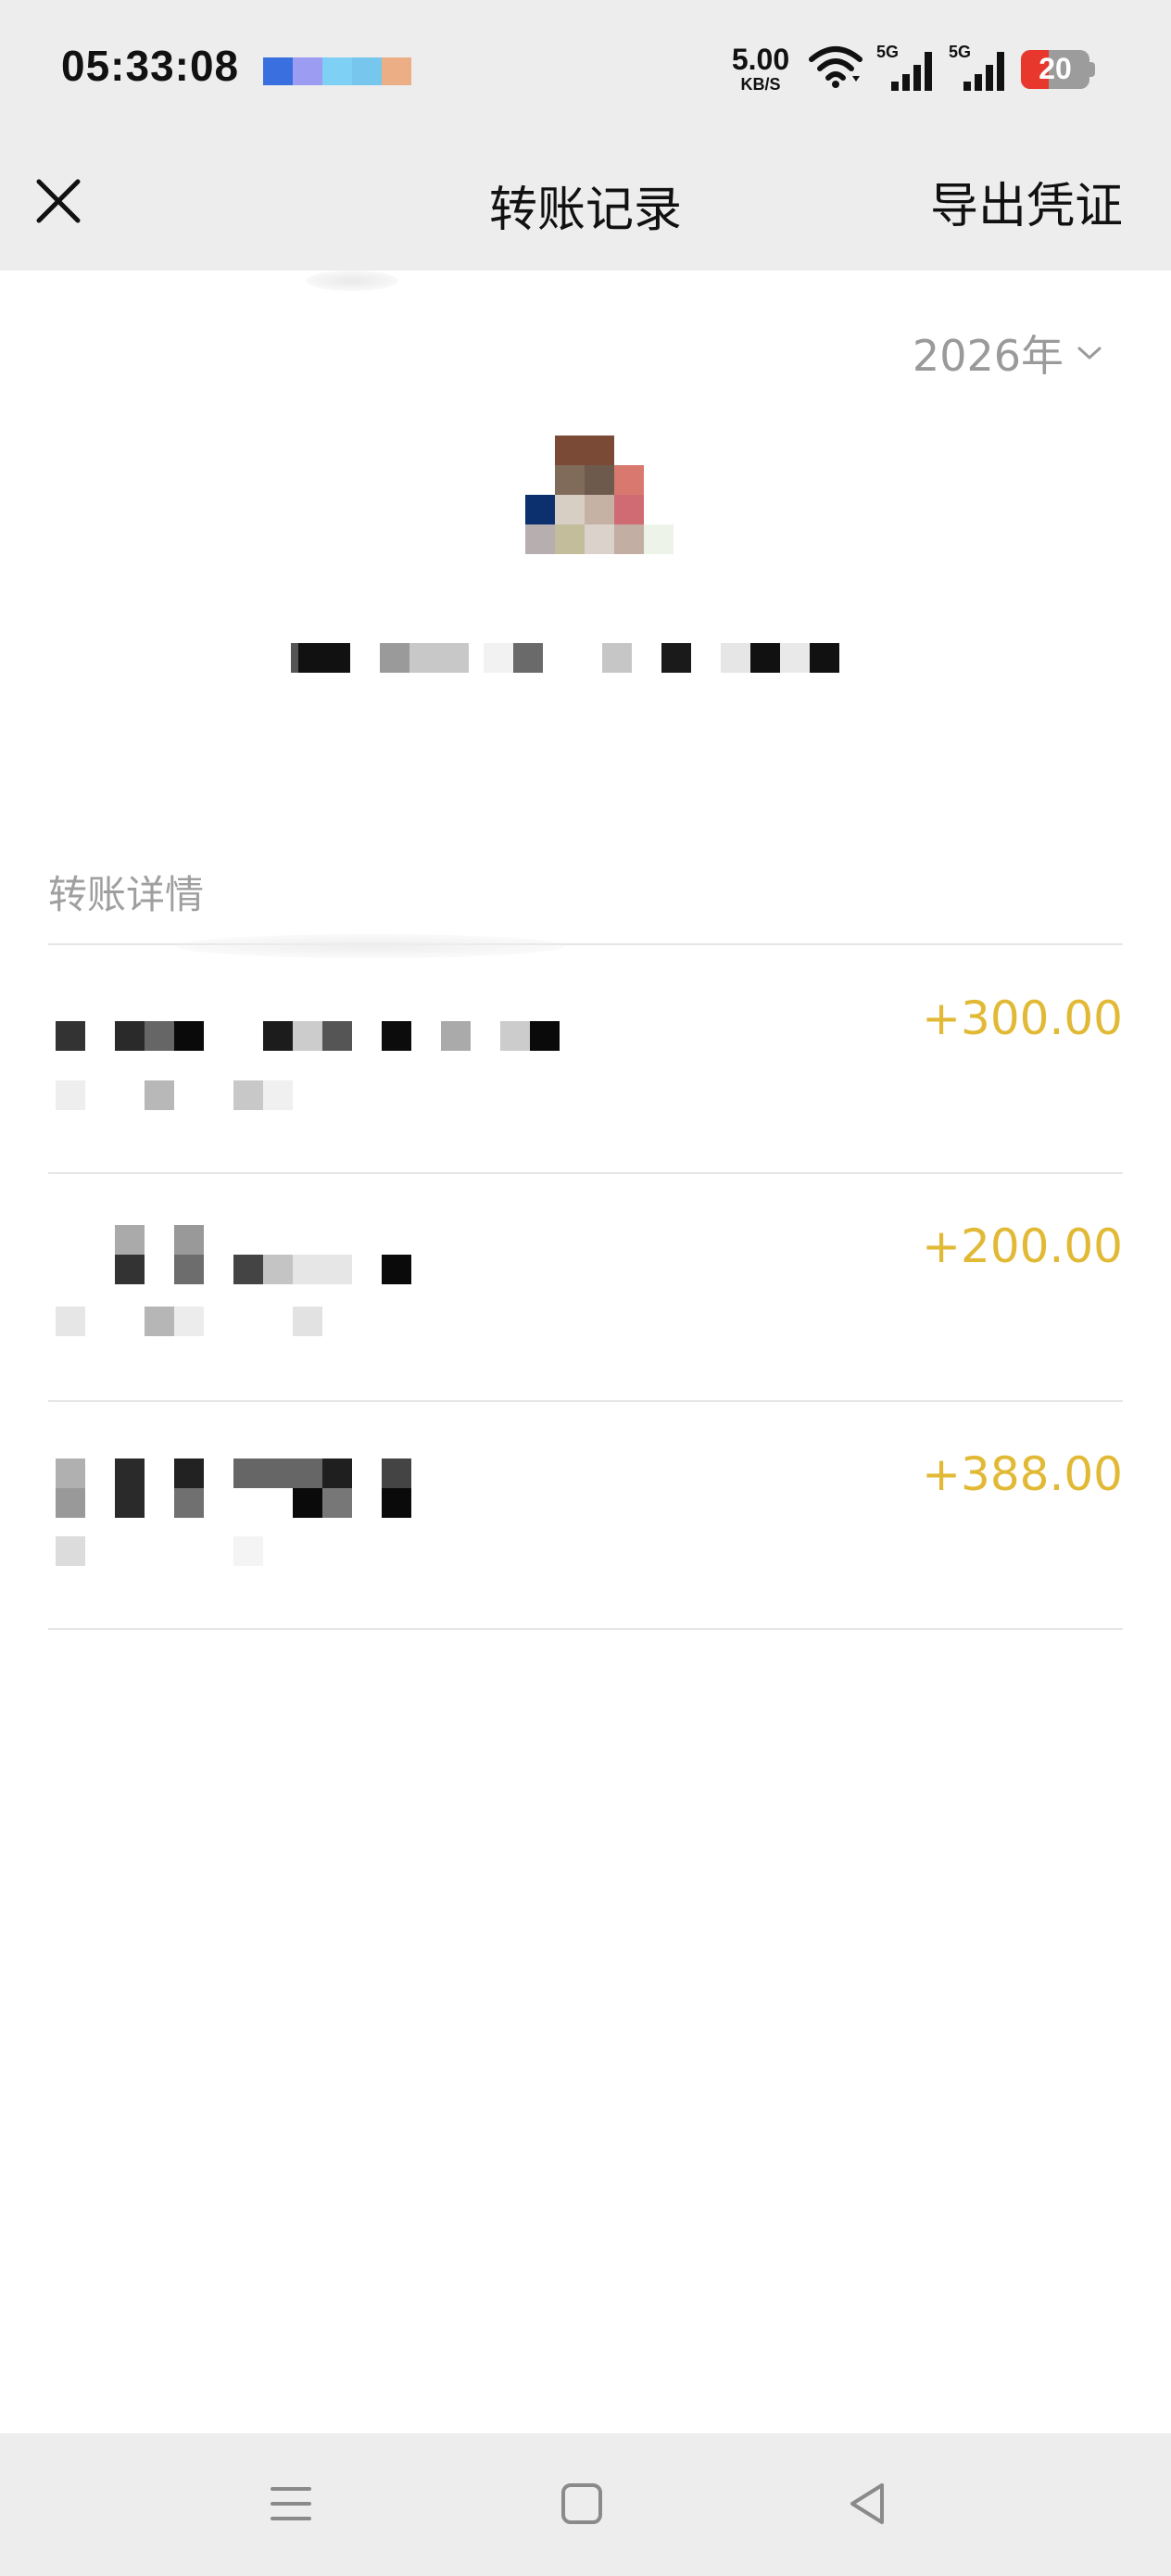  I want to click on network-speed: 5.00 KB/S, so click(761, 68).